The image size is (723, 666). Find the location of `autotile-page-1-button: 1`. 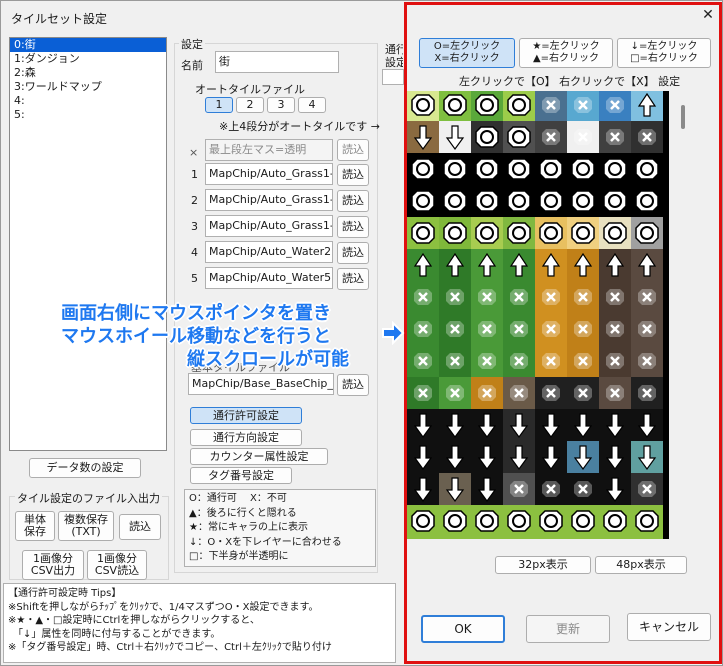

autotile-page-1-button: 1 is located at coordinates (219, 105).